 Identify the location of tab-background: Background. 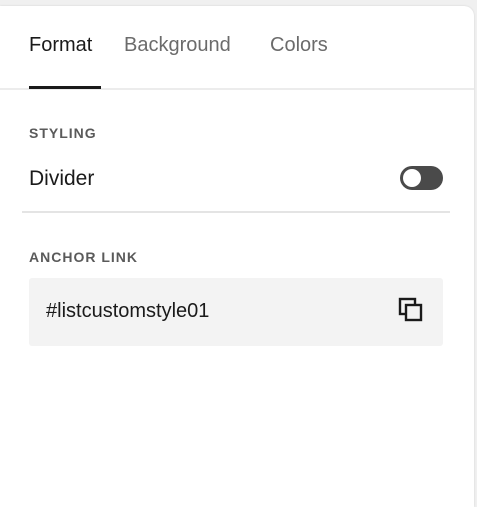
(177, 45).